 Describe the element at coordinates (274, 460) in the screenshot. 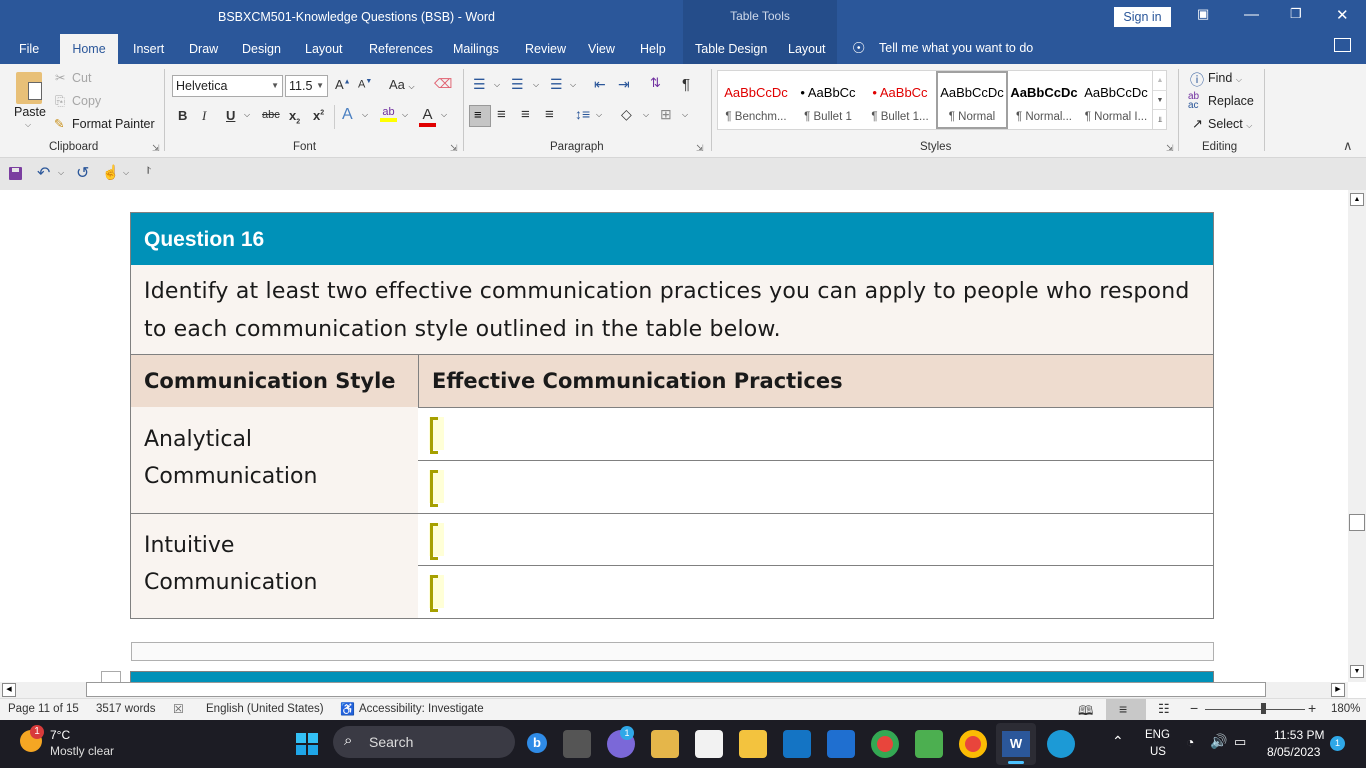

I see `table-row-style-cell: Analytical Communication` at that location.